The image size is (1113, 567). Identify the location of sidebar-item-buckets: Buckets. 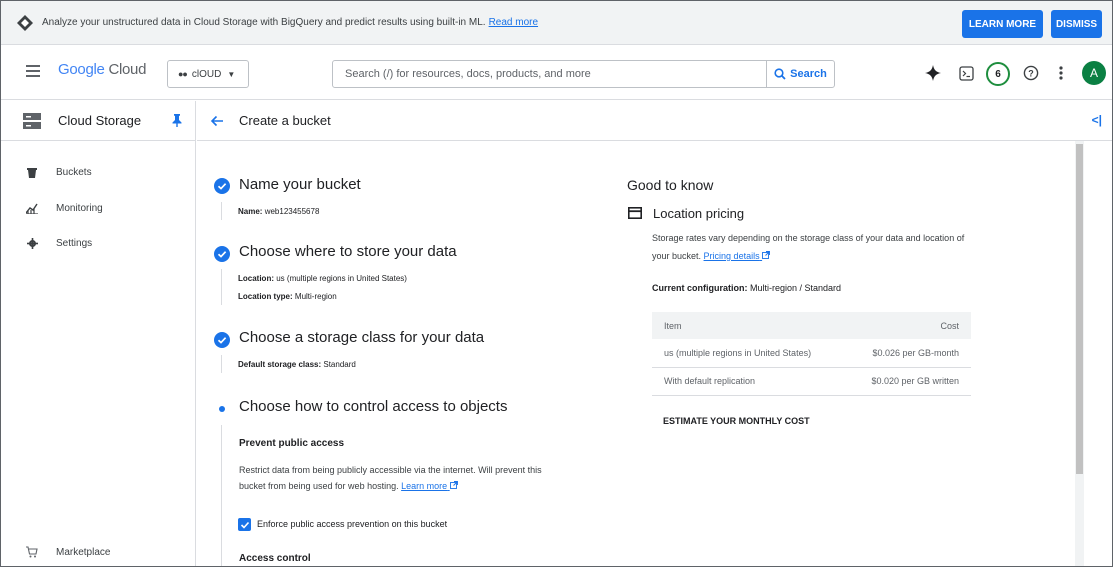
(98, 172).